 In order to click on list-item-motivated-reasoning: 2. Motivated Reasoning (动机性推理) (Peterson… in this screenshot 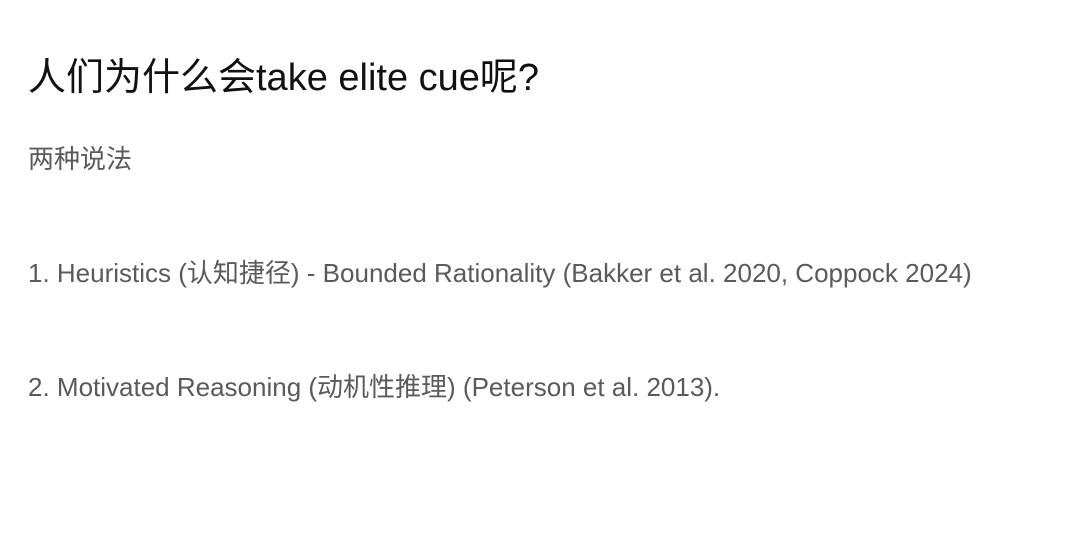, I will do `click(374, 387)`.